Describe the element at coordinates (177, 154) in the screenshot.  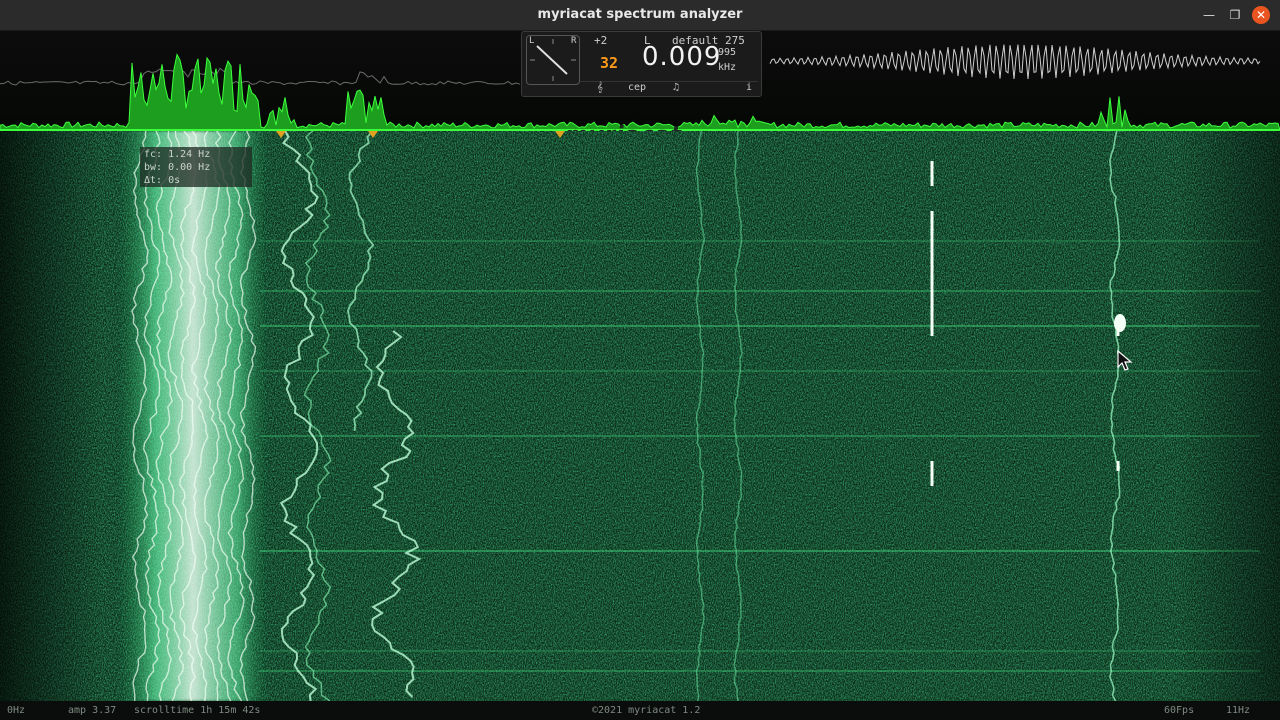
I see `readout-fc: fc: 1.24 Hz` at that location.